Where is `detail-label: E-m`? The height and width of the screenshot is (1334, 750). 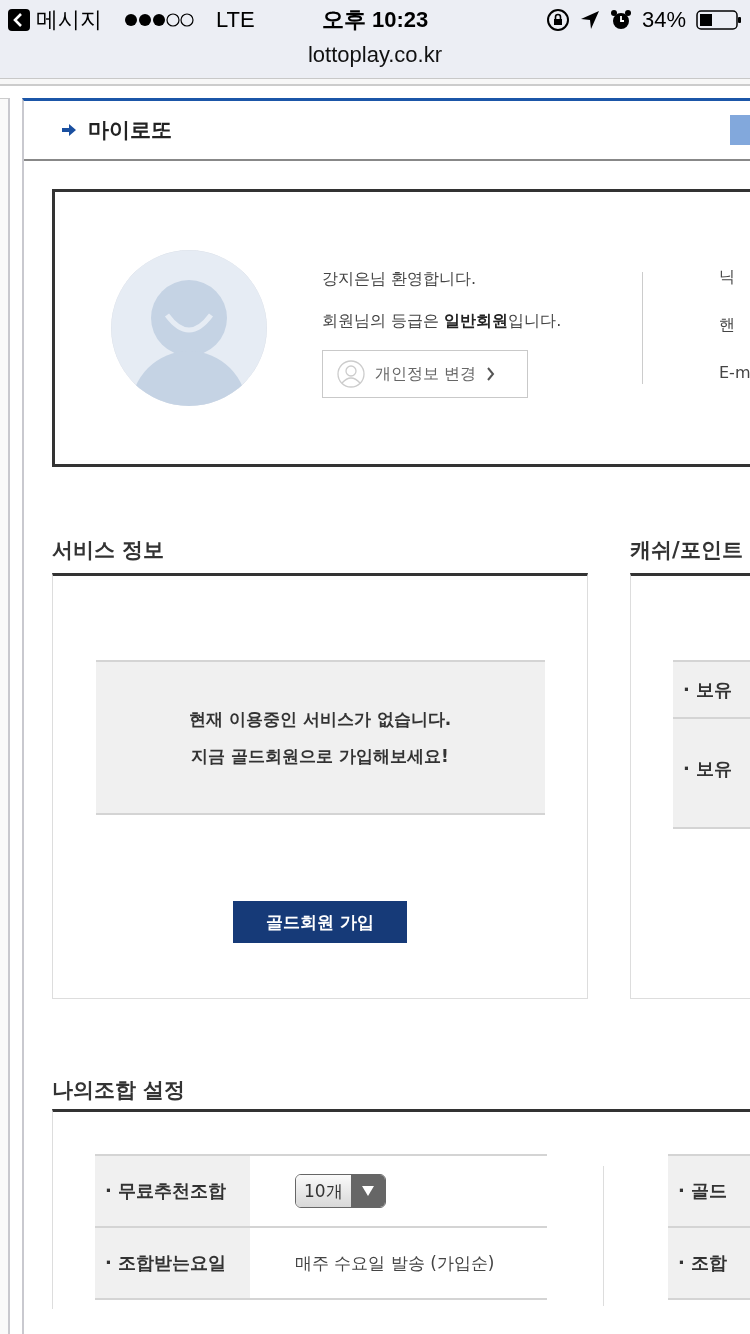 detail-label: E-m is located at coordinates (734, 373).